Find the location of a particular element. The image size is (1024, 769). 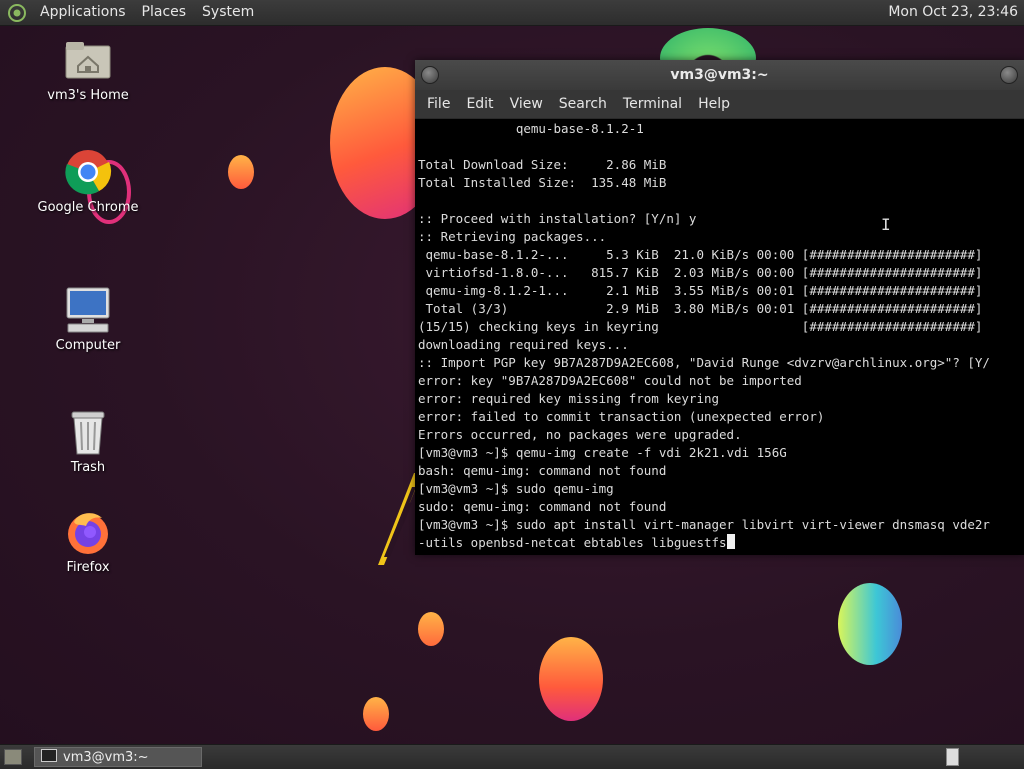

trash-icon is located at coordinates (88, 433).